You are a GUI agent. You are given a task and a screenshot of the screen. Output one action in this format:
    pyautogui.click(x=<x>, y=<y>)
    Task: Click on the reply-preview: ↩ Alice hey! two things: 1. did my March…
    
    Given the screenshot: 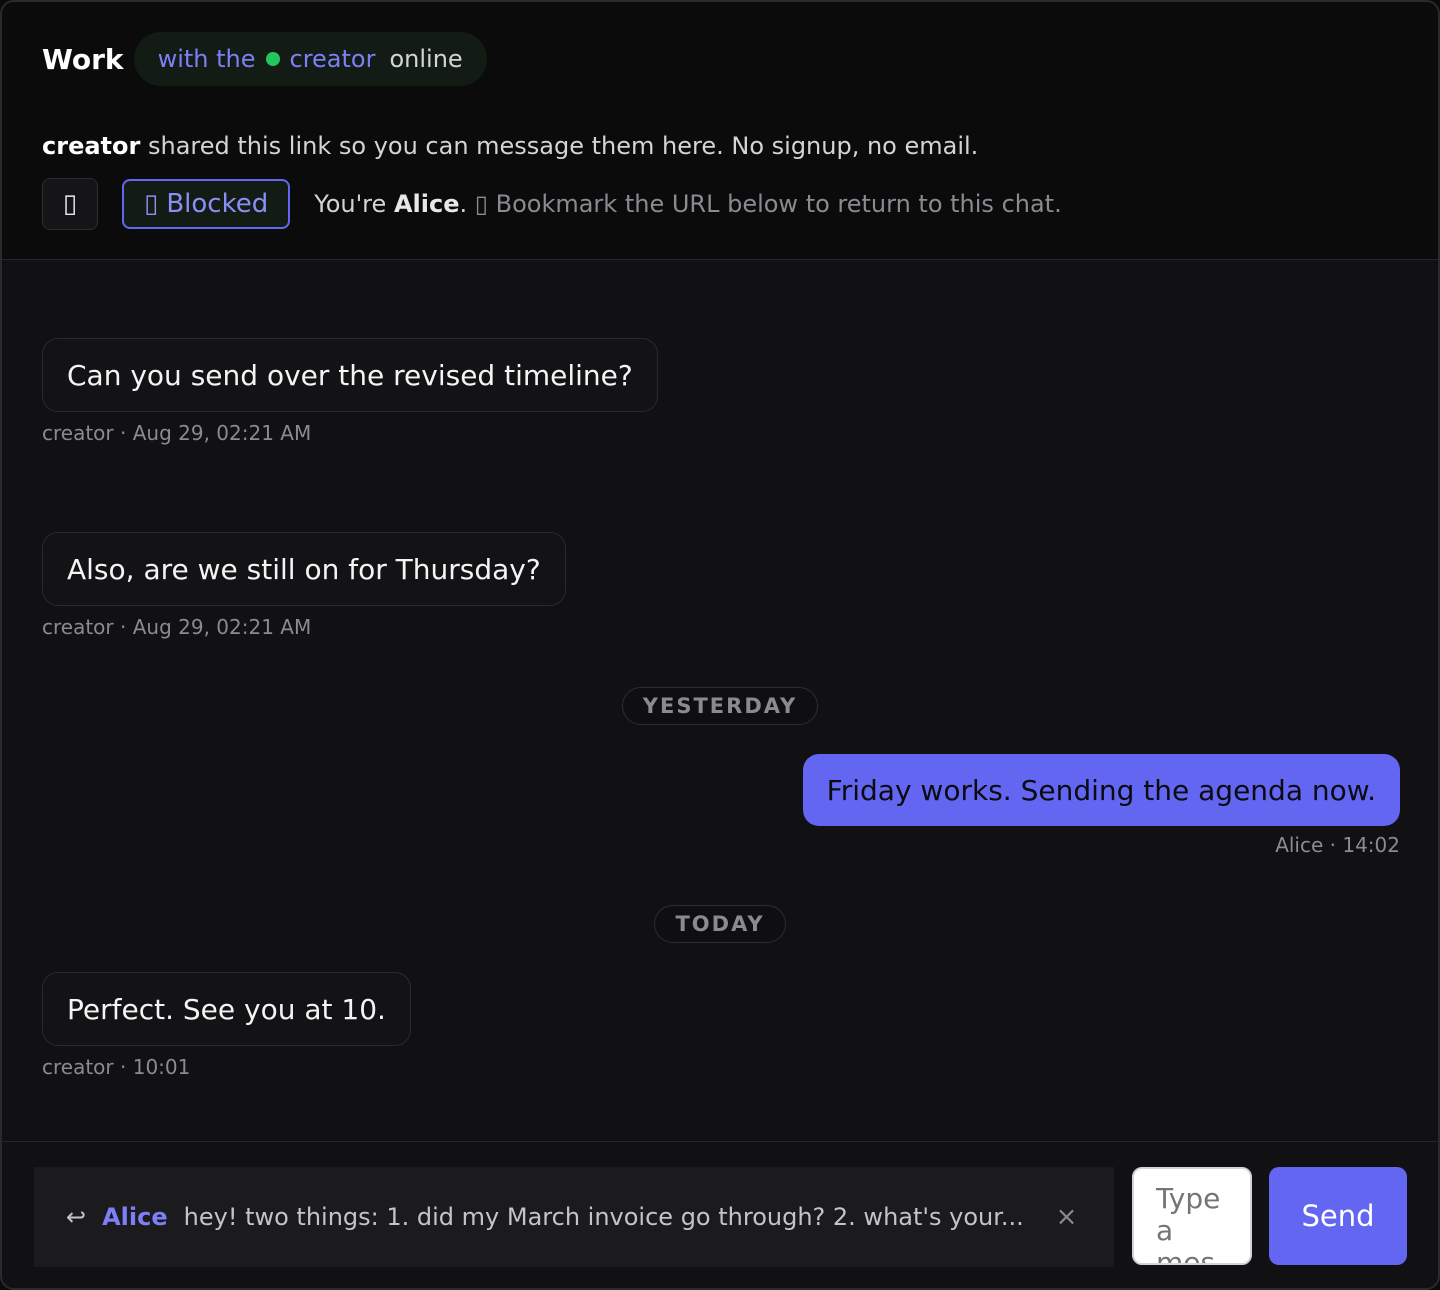 What is the action you would take?
    pyautogui.click(x=574, y=1217)
    